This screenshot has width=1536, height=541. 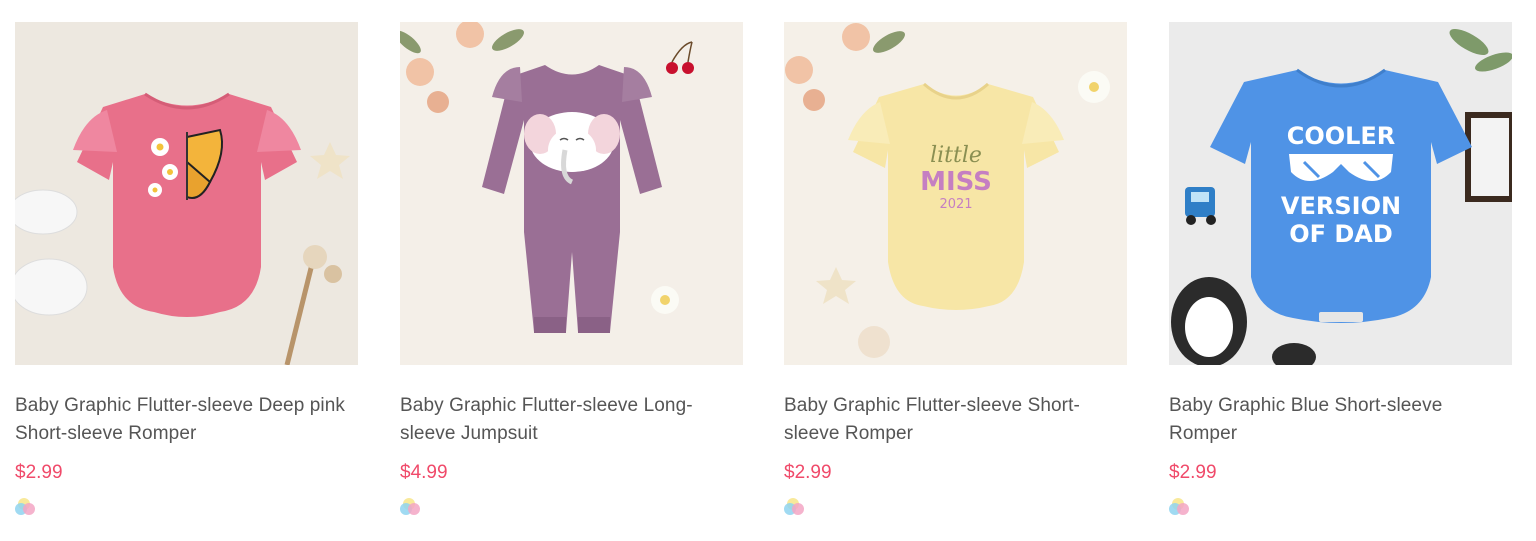 I want to click on print-line3: 2021, so click(x=955, y=204).